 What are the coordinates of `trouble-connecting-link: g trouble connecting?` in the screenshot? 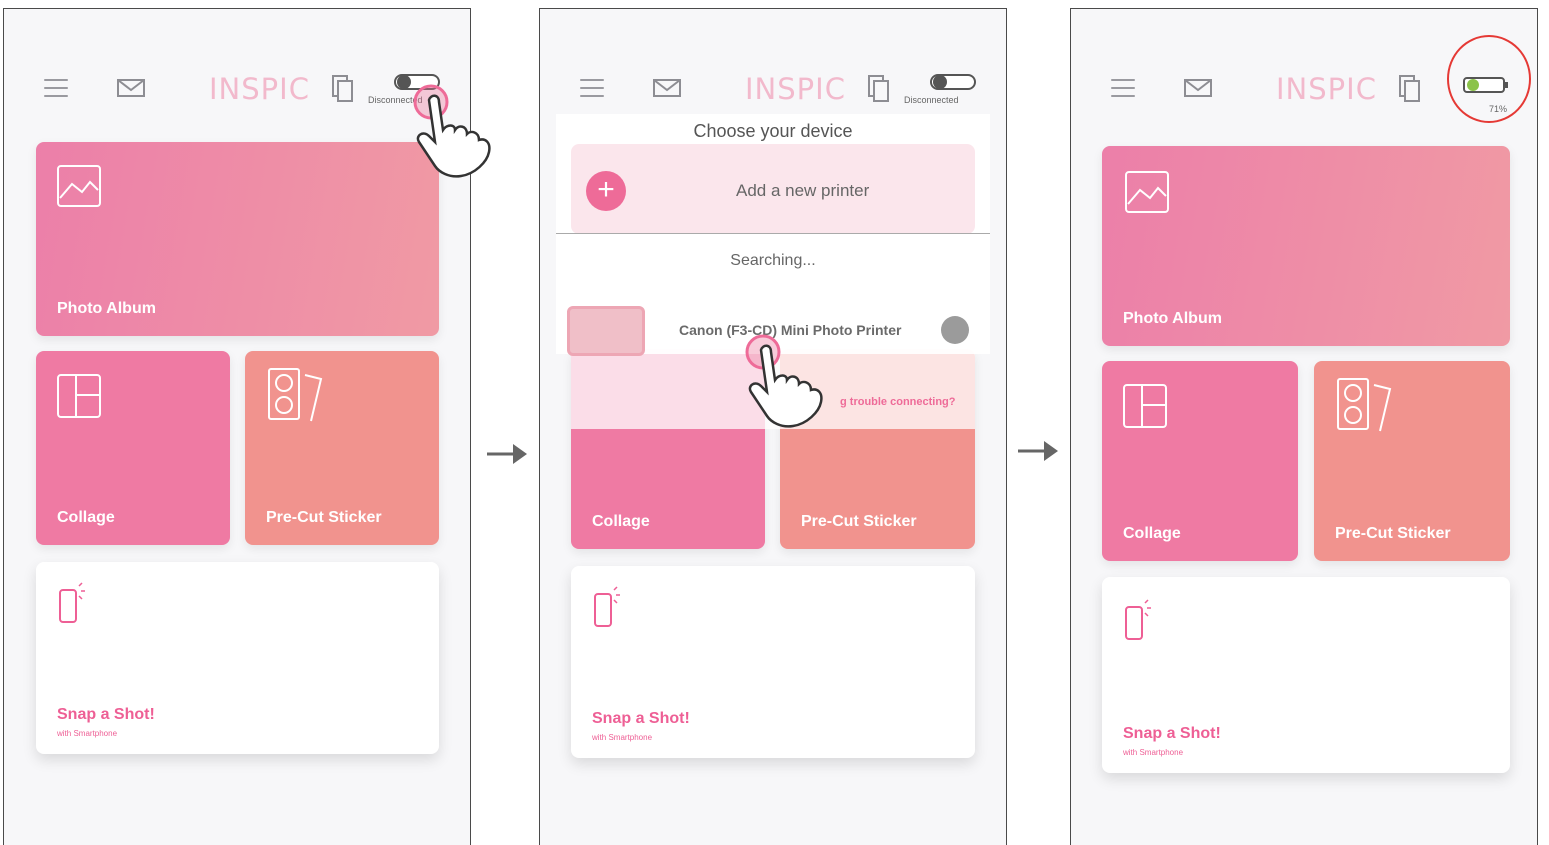 It's located at (898, 402).